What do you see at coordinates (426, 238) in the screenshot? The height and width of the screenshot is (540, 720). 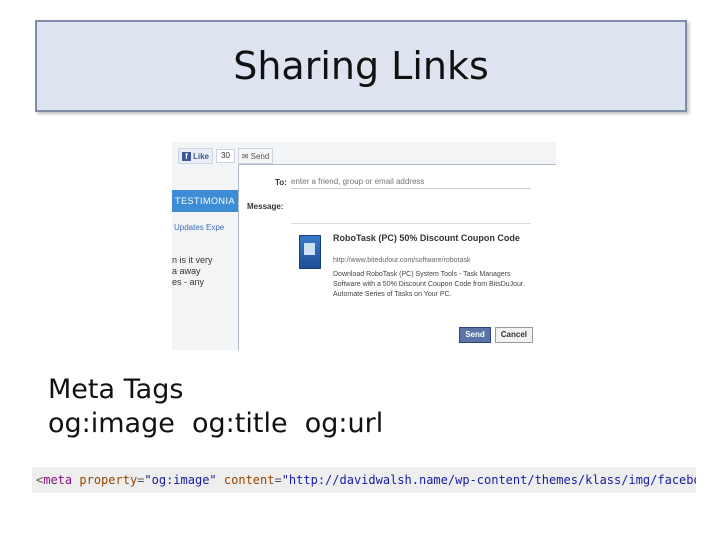 I see `preview-title: RoboTask (PC) 50% Discount Coupon Code` at bounding box center [426, 238].